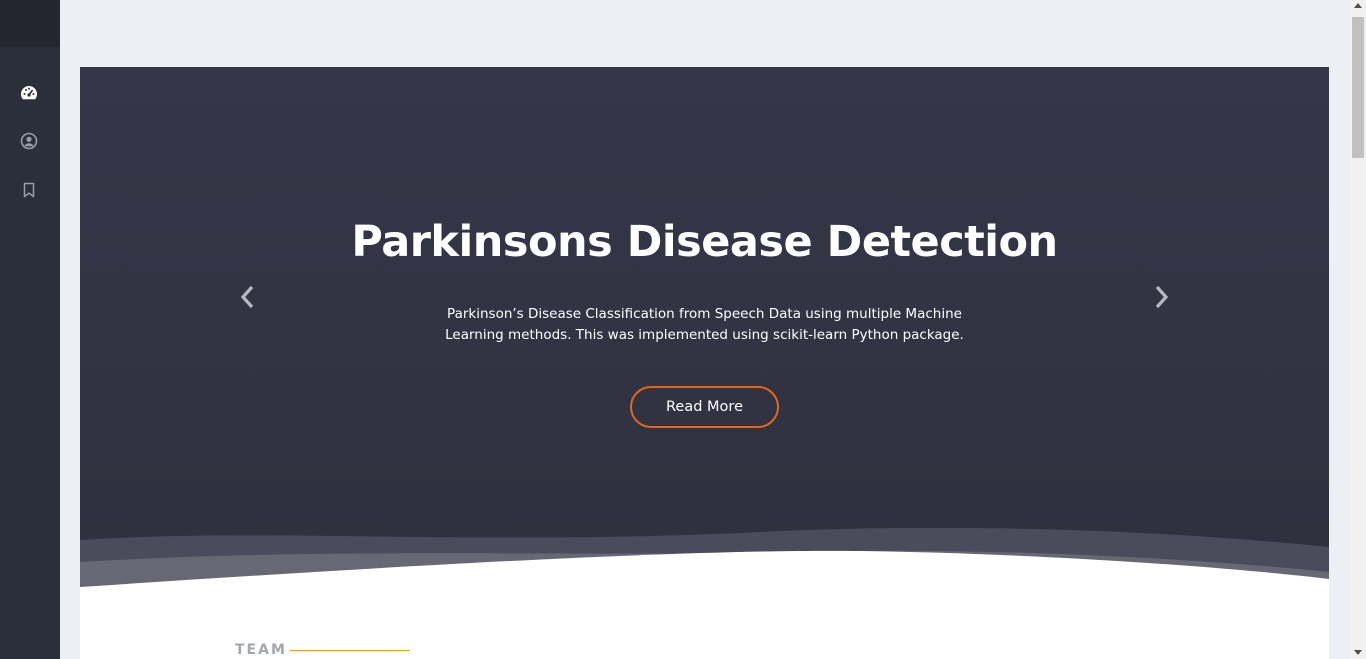 Image resolution: width=1366 pixels, height=659 pixels. I want to click on chevron-left-icon, so click(247, 297).